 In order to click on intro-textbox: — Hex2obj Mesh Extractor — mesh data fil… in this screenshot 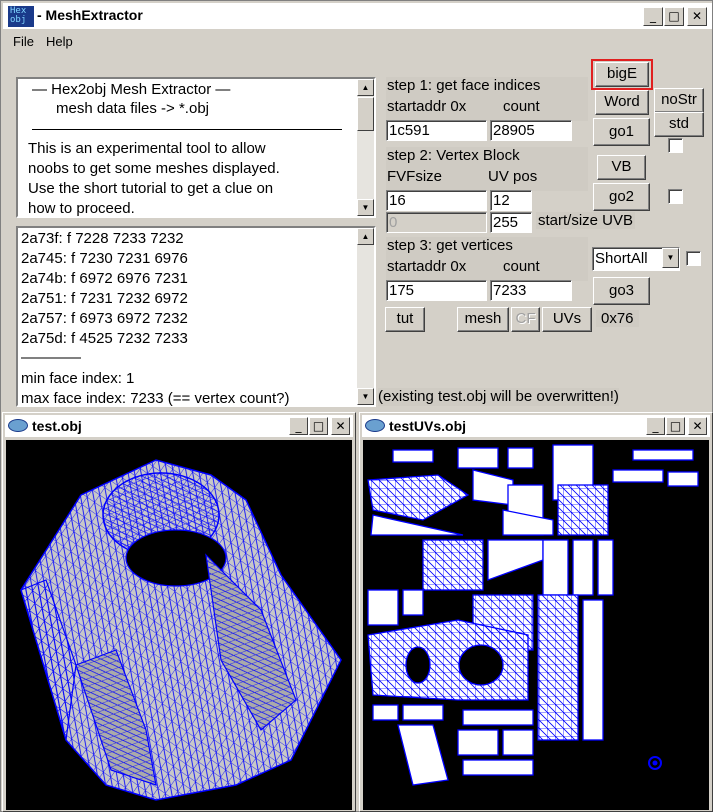, I will do `click(196, 147)`.